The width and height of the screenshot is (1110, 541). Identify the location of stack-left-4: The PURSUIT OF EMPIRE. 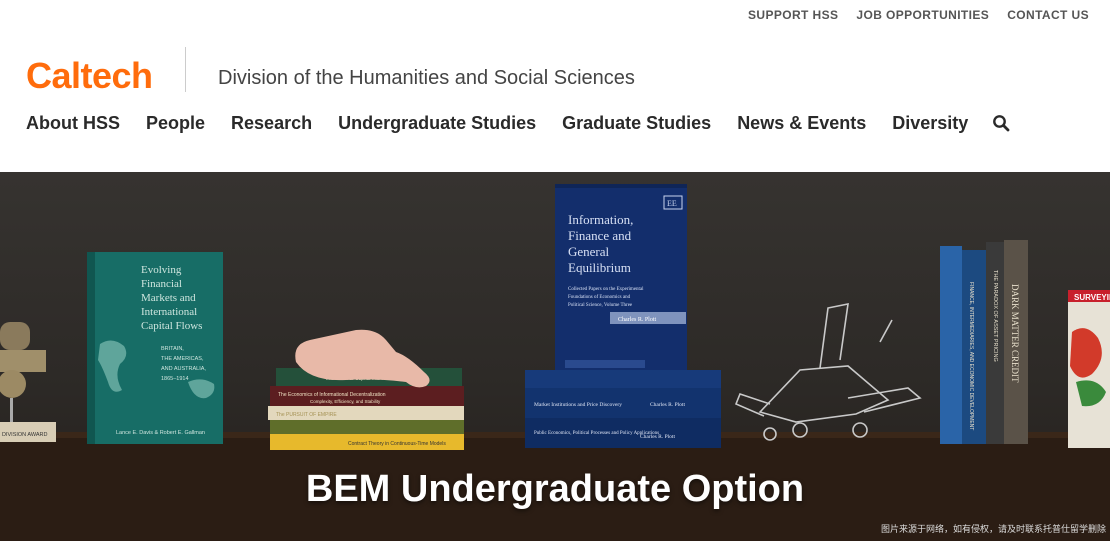
(306, 415).